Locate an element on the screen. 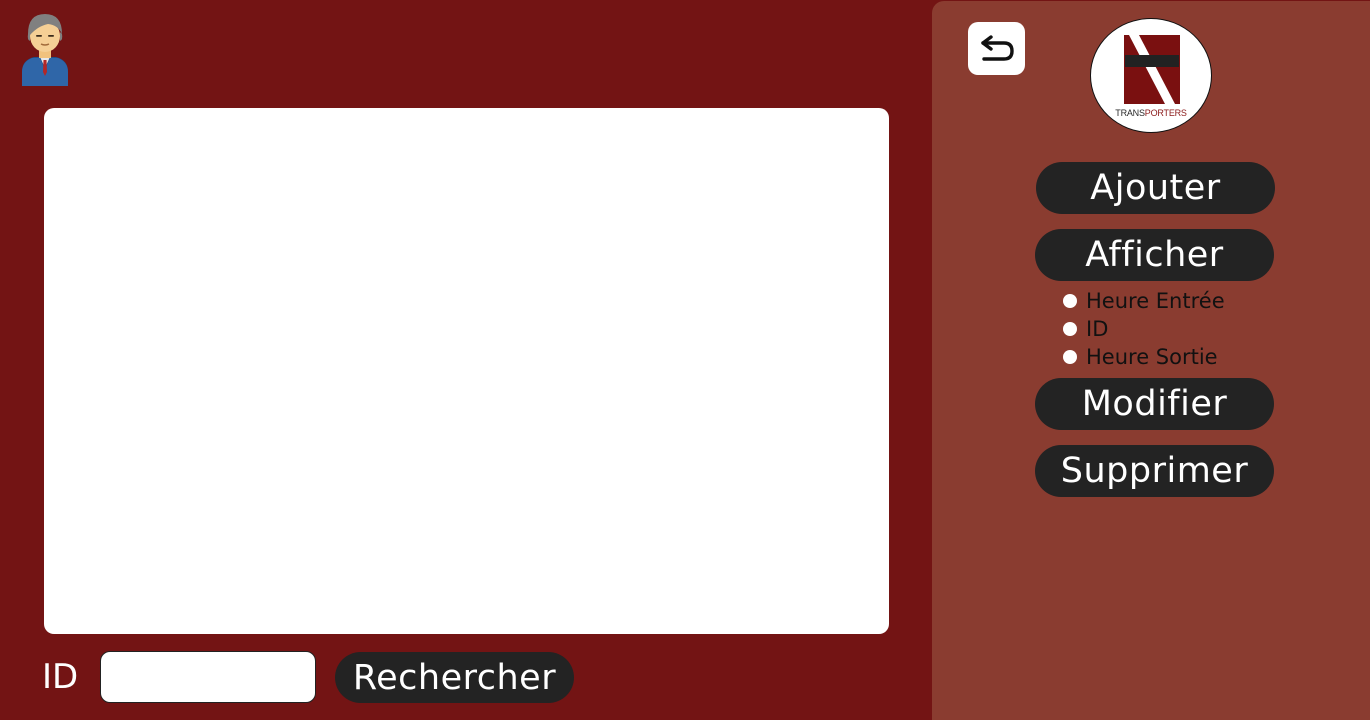 This screenshot has width=1370, height=720. sort-options: Heure Entrée ID Heure Sortie is located at coordinates (1173, 329).